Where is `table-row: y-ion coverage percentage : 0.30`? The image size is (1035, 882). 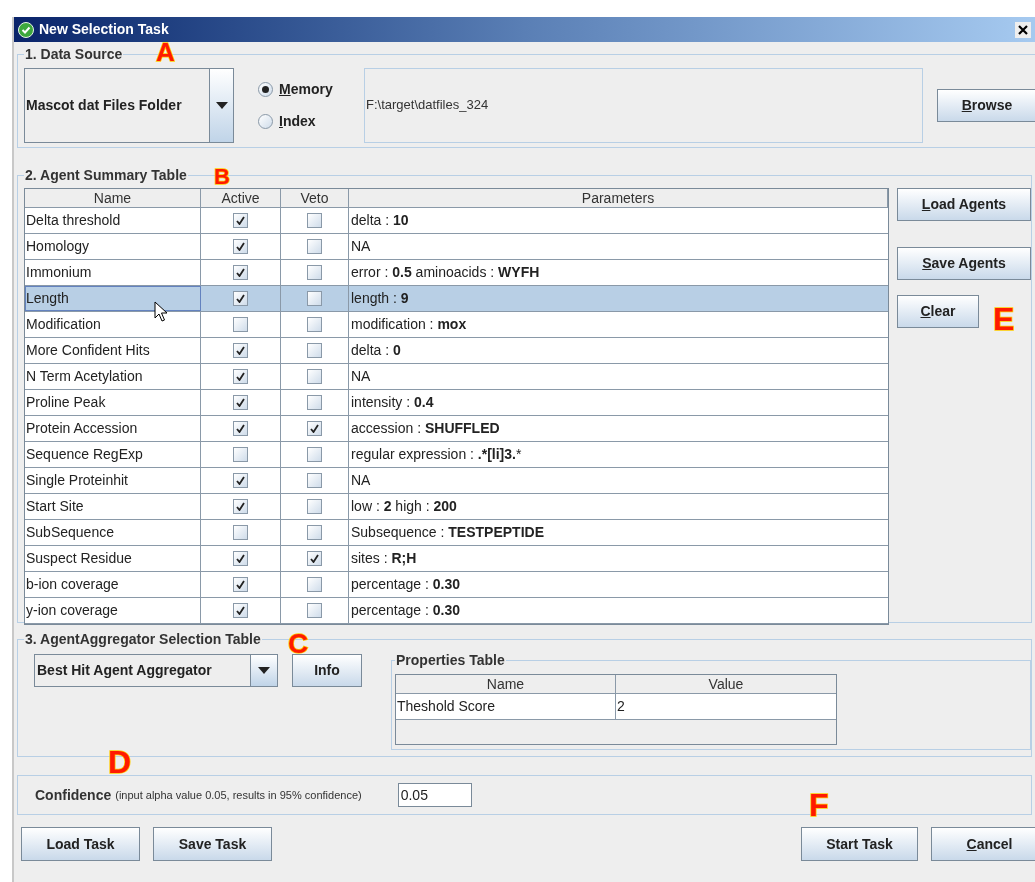 table-row: y-ion coverage percentage : 0.30 is located at coordinates (456, 611).